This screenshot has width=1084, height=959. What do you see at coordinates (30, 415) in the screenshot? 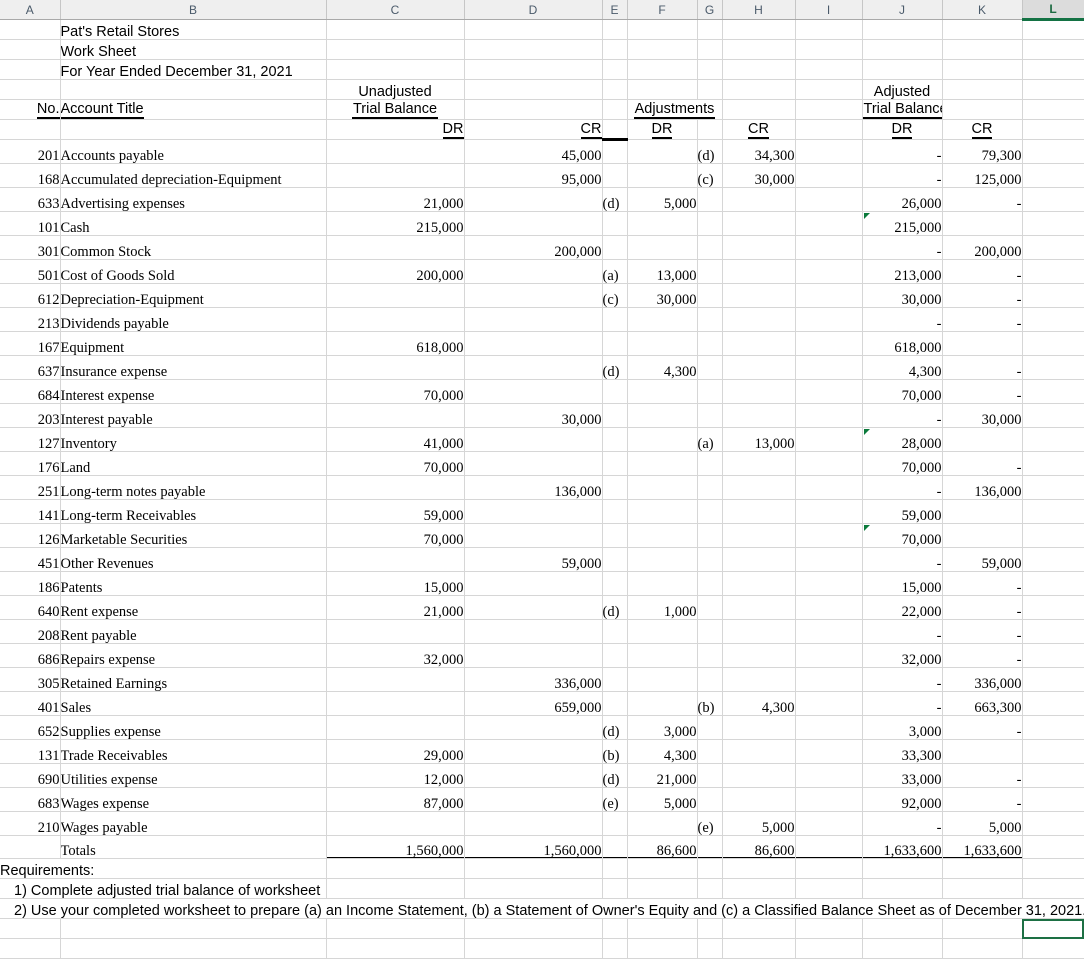
I see `row-account-number: 203` at bounding box center [30, 415].